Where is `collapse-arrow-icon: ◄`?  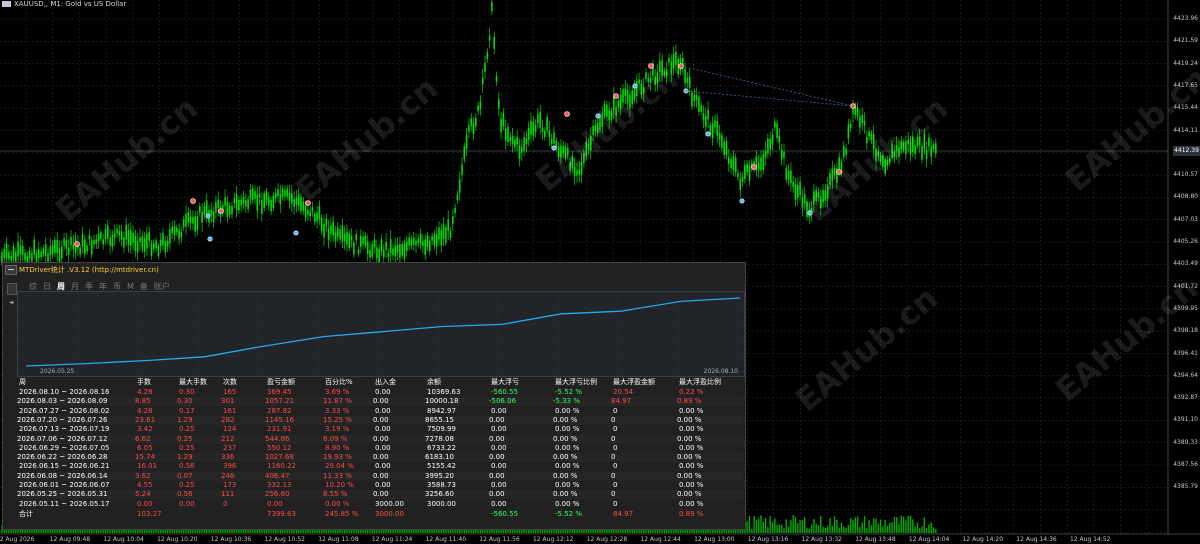
collapse-arrow-icon: ◄ is located at coordinates (11, 303).